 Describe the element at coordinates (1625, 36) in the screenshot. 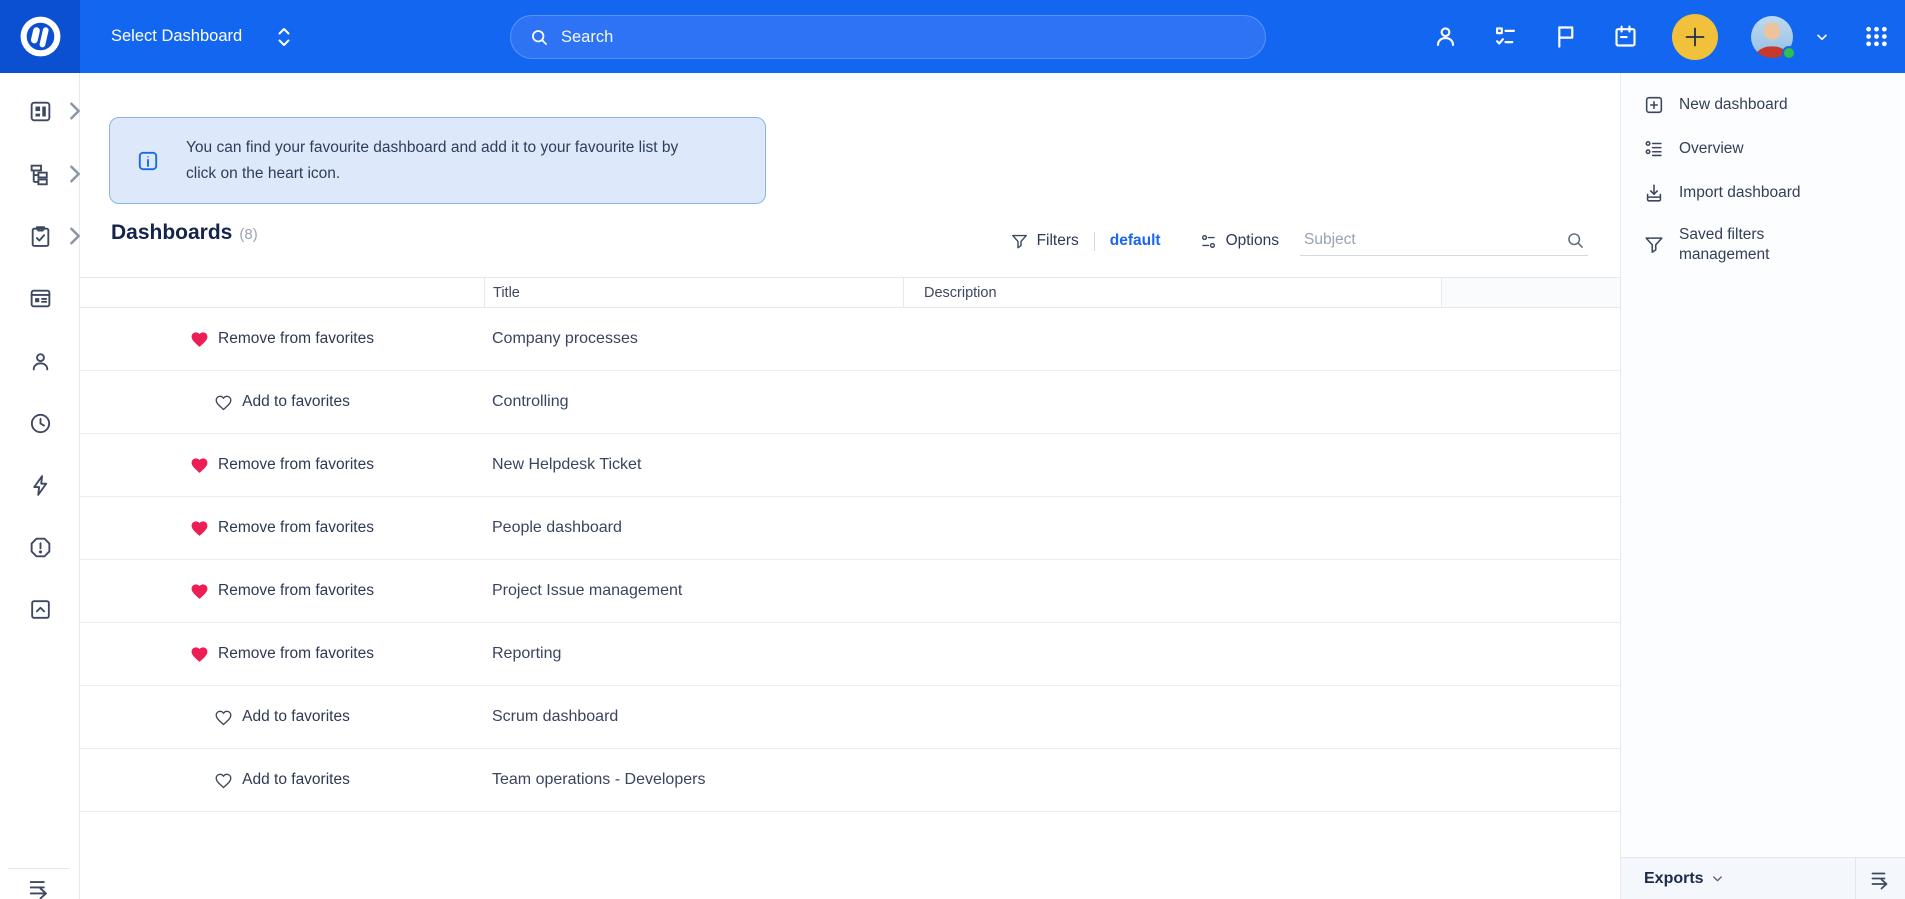

I see `calendar-icon` at that location.